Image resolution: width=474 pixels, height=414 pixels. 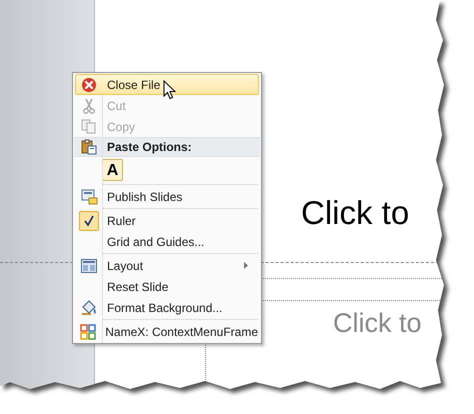 What do you see at coordinates (133, 85) in the screenshot?
I see `menu-label: Close File` at bounding box center [133, 85].